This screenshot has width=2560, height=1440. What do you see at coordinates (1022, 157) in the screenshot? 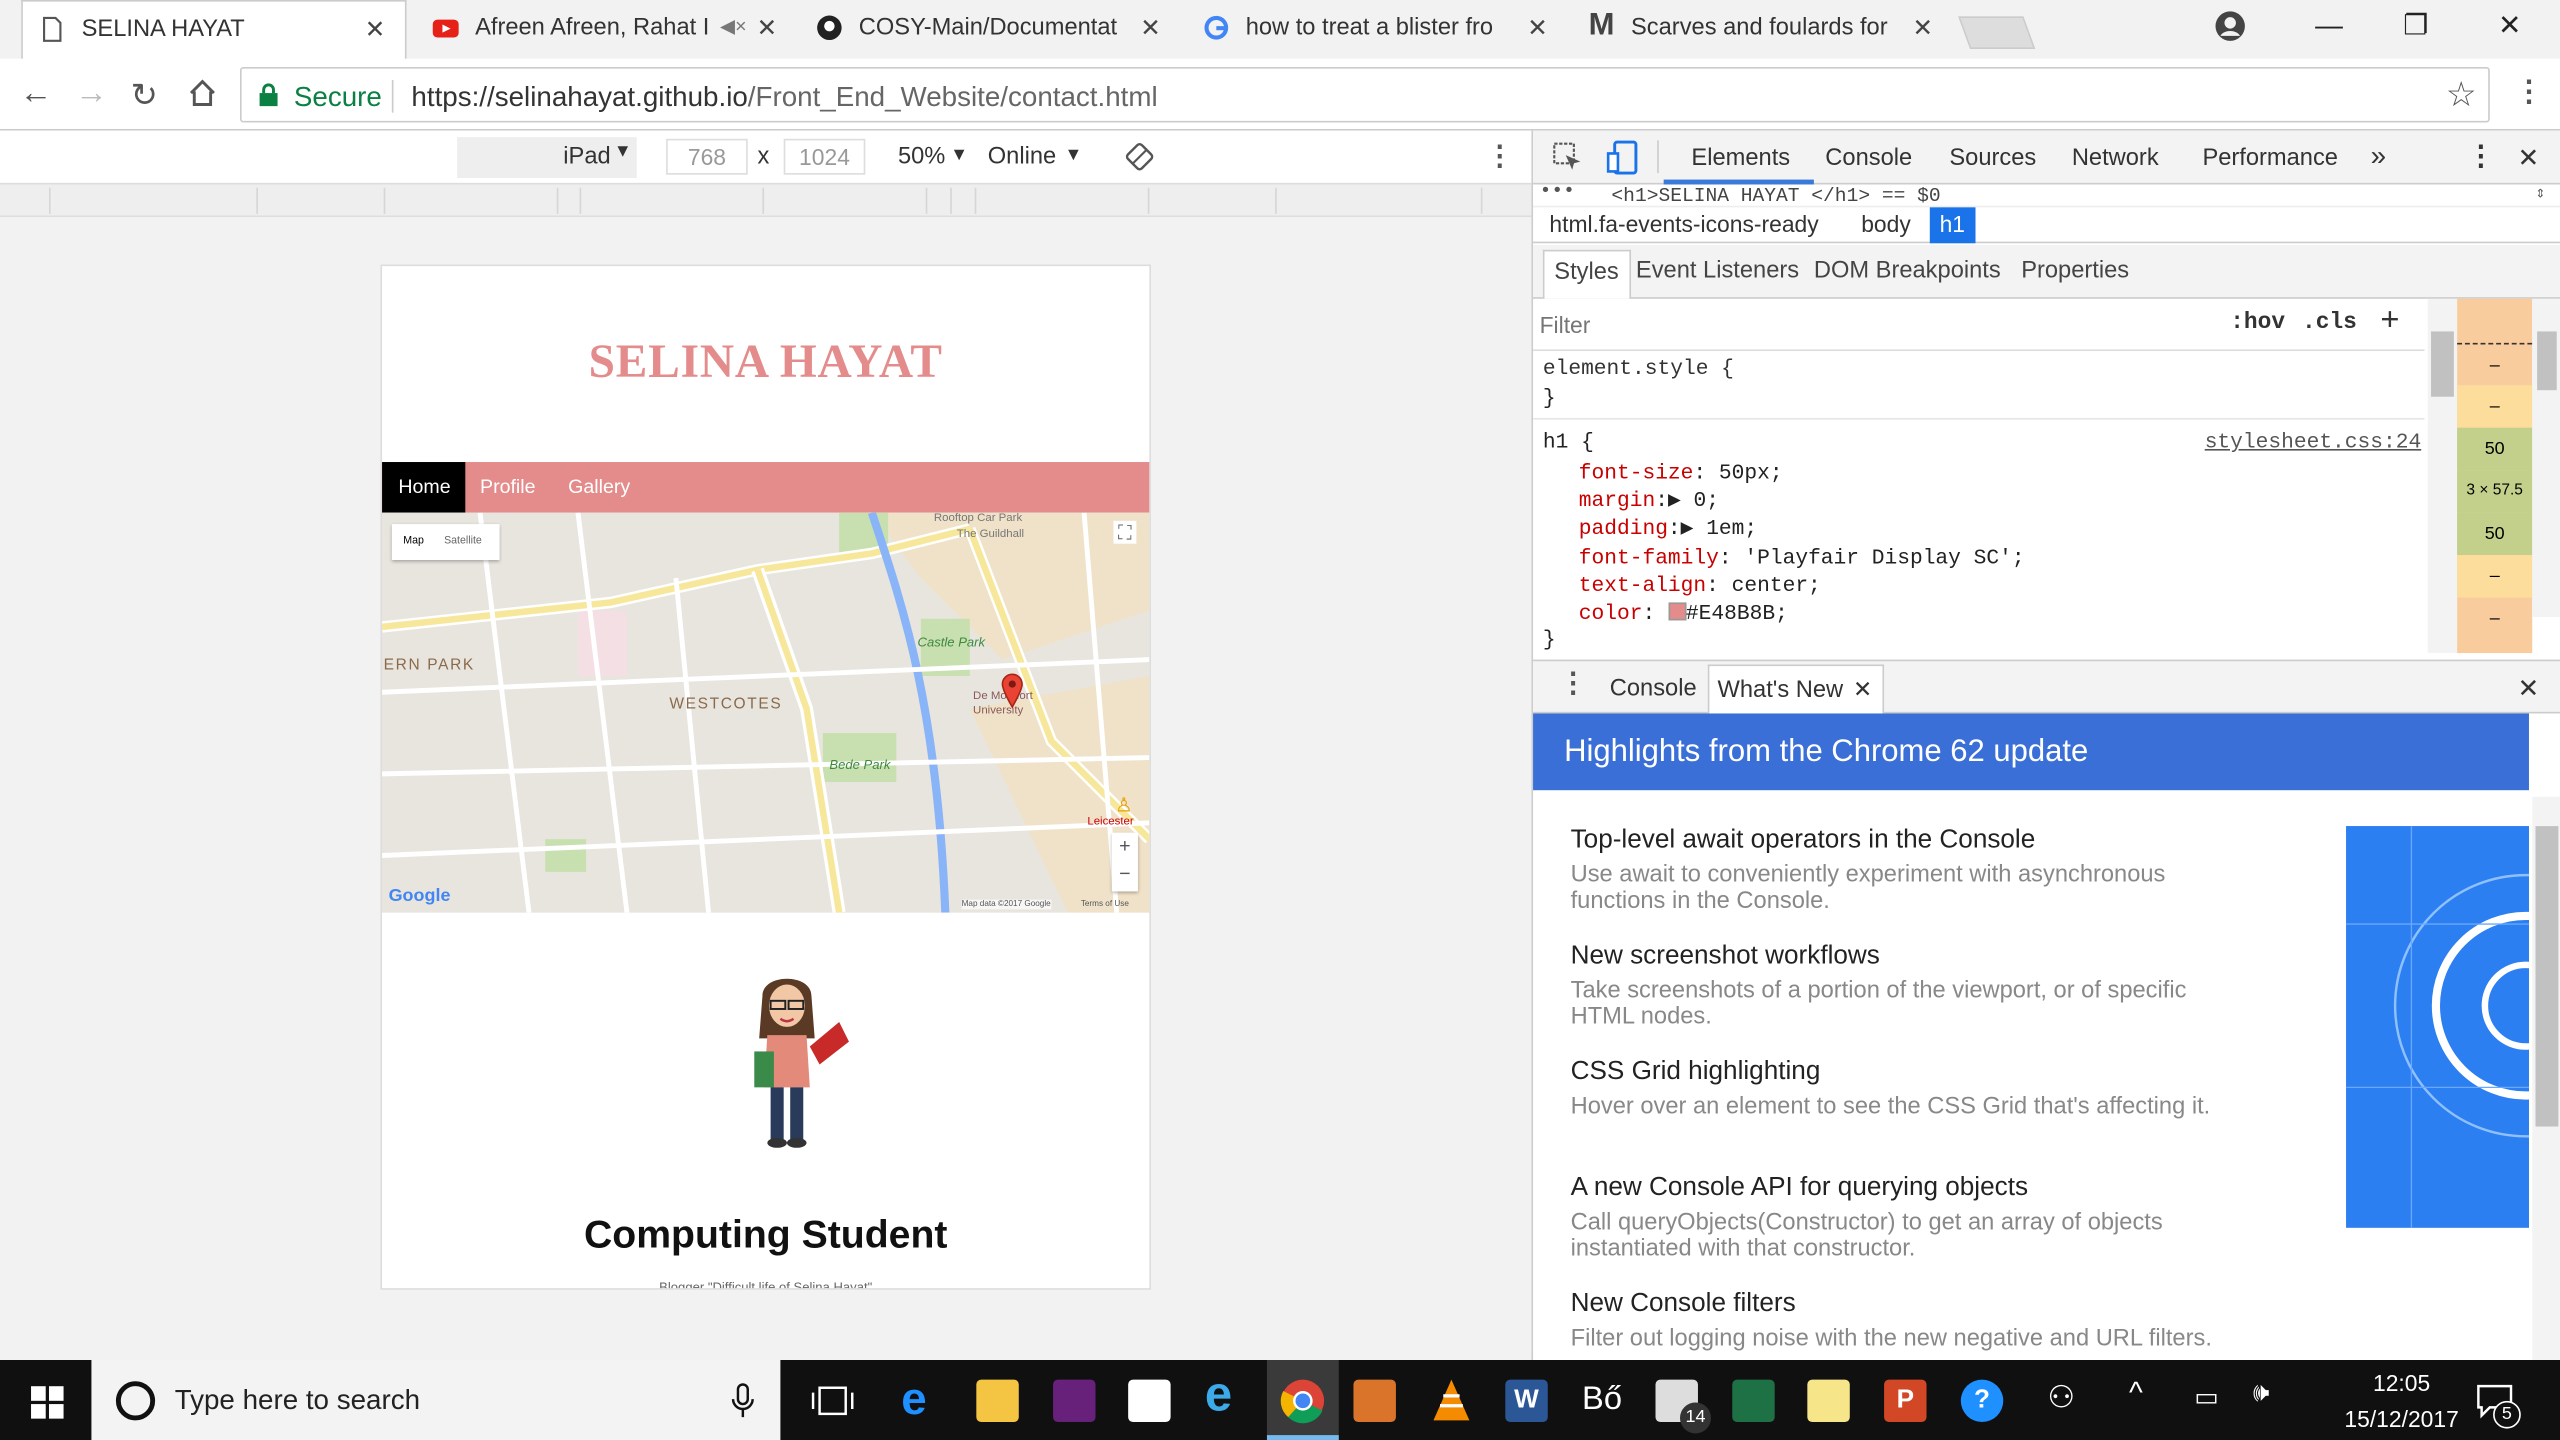
I see `network-select: Online` at bounding box center [1022, 157].